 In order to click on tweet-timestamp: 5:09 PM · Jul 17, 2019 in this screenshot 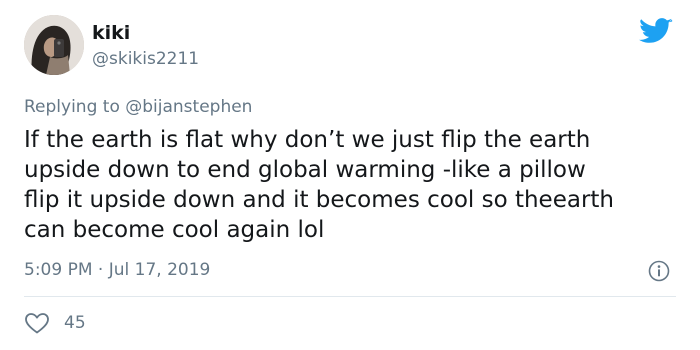, I will do `click(117, 270)`.